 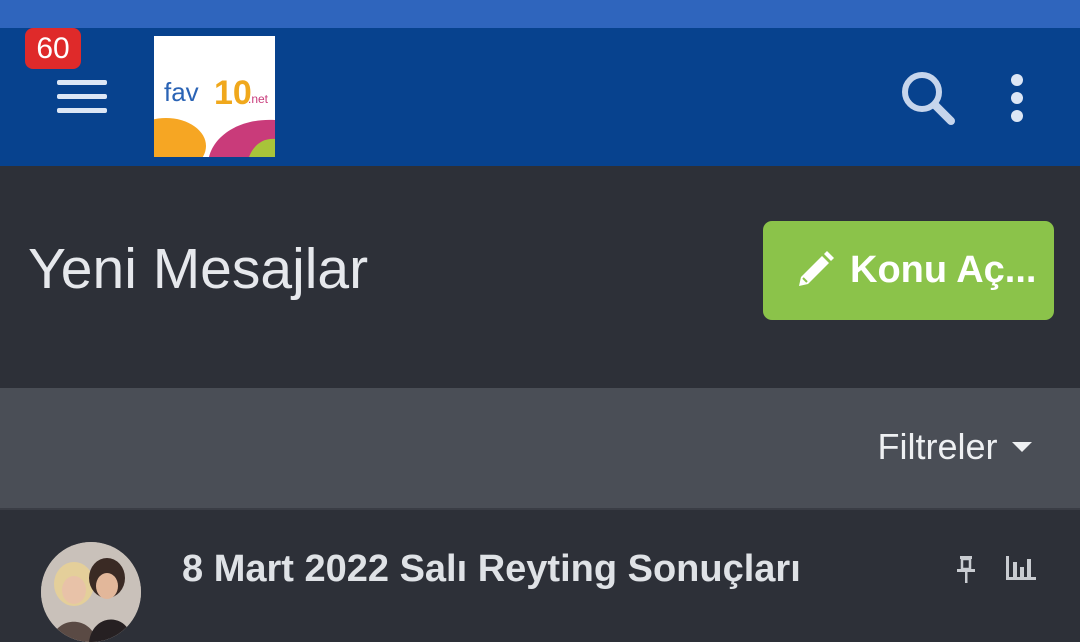 I want to click on search-button, so click(x=928, y=98).